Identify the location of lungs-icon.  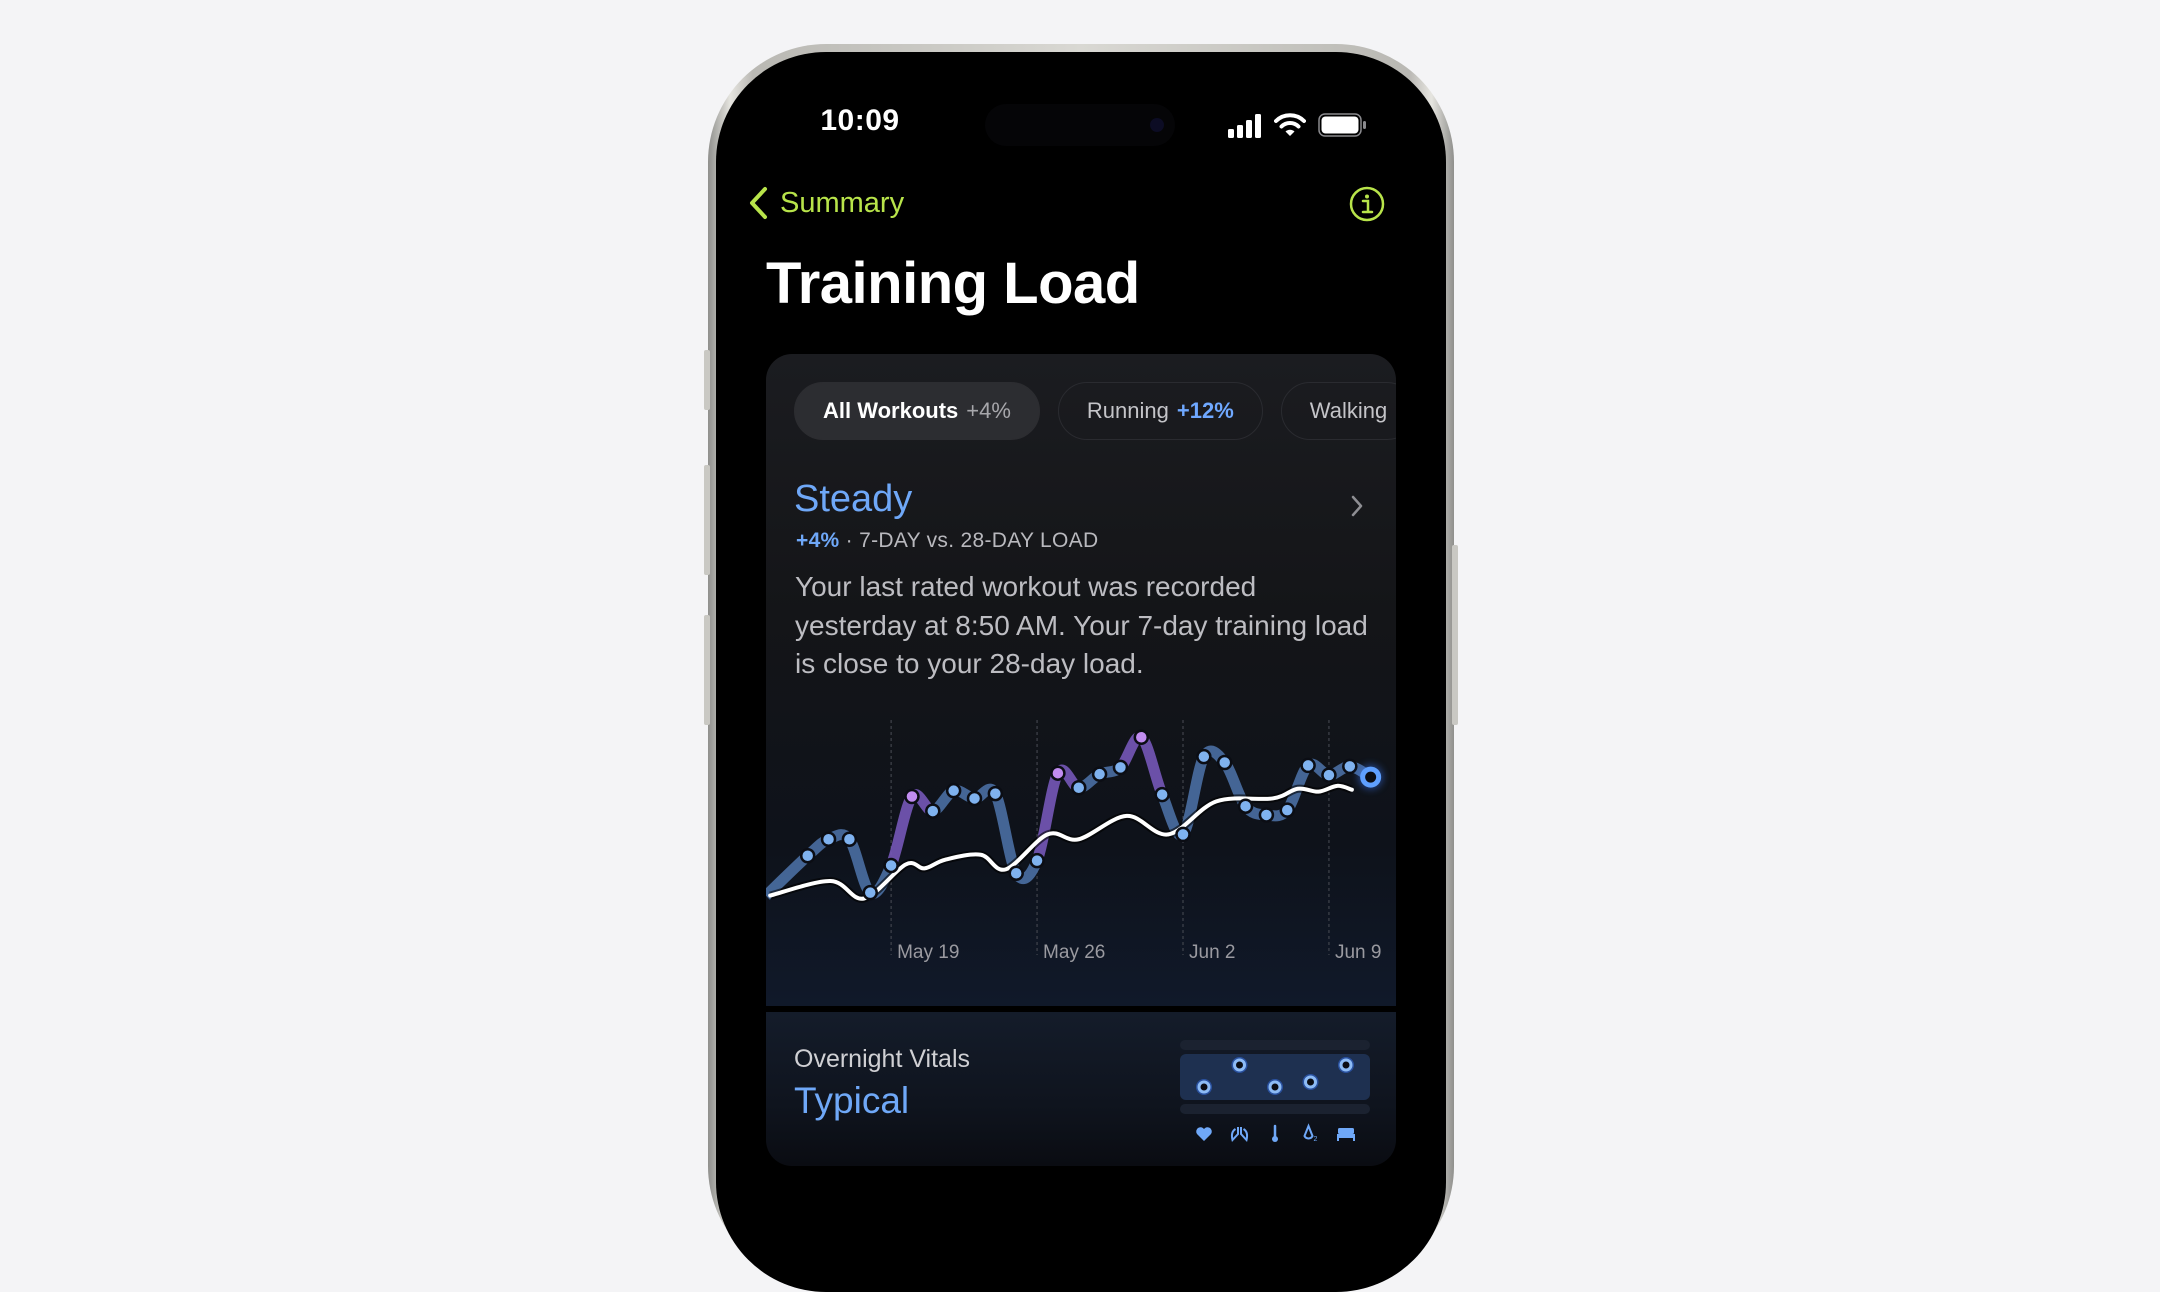
(1239, 1135).